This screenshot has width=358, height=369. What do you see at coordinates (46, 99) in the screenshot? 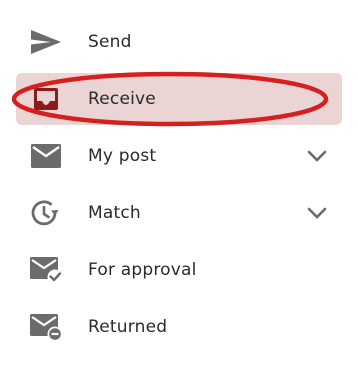
I see `inbox-icon` at bounding box center [46, 99].